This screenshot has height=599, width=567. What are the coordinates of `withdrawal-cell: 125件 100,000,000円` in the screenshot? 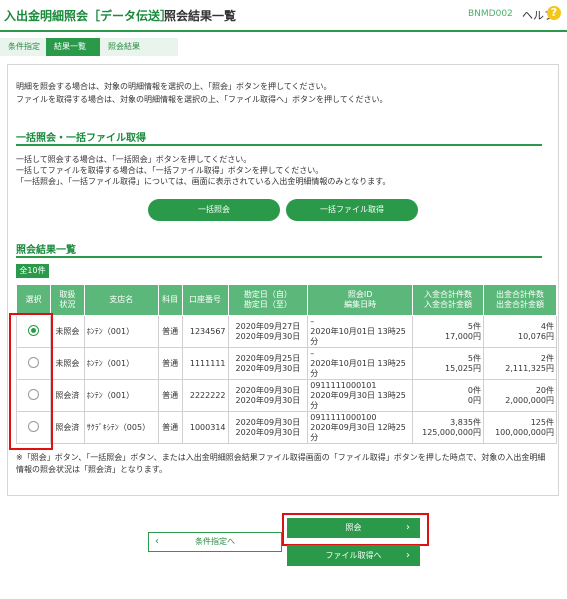 It's located at (520, 427).